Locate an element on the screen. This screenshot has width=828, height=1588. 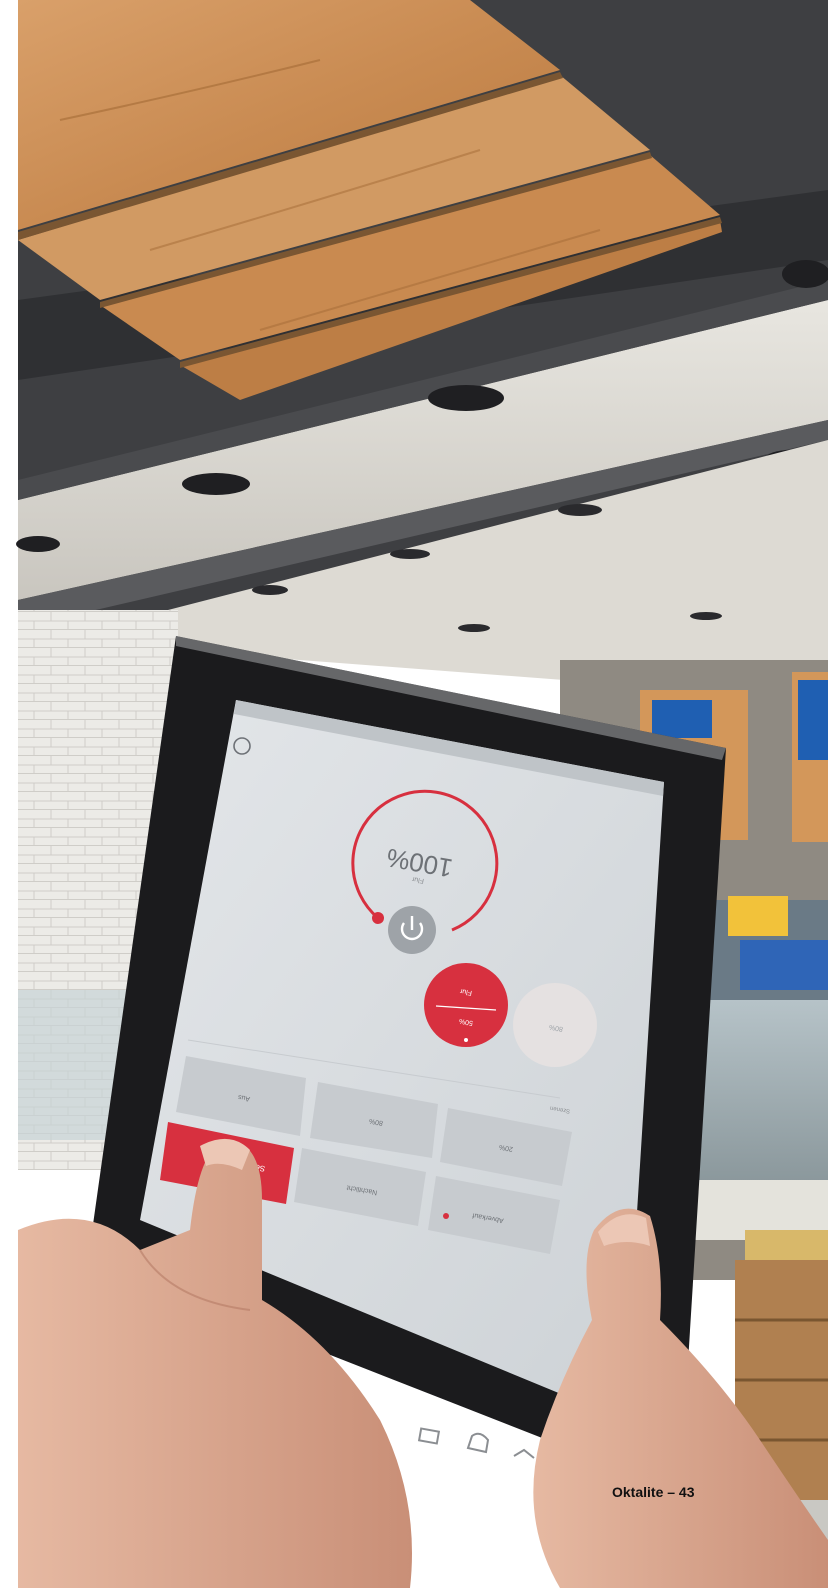
recent-apps-icon is located at coordinates (429, 1436).